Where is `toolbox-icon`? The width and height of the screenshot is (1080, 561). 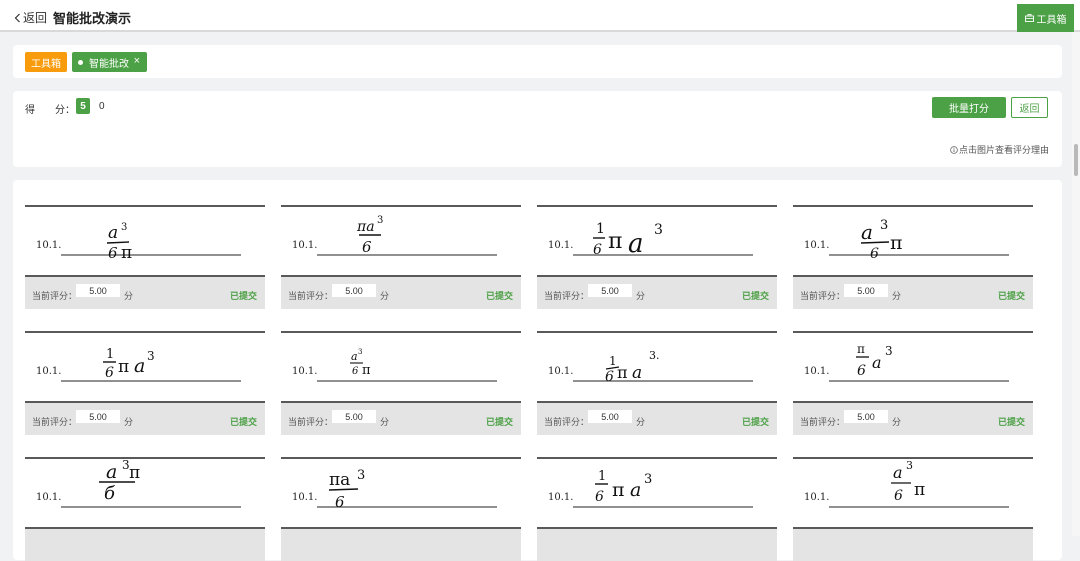
toolbox-icon is located at coordinates (1029, 18).